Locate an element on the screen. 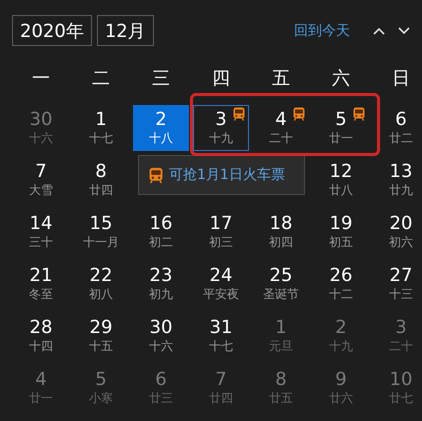  weekday-label: 五 is located at coordinates (281, 78).